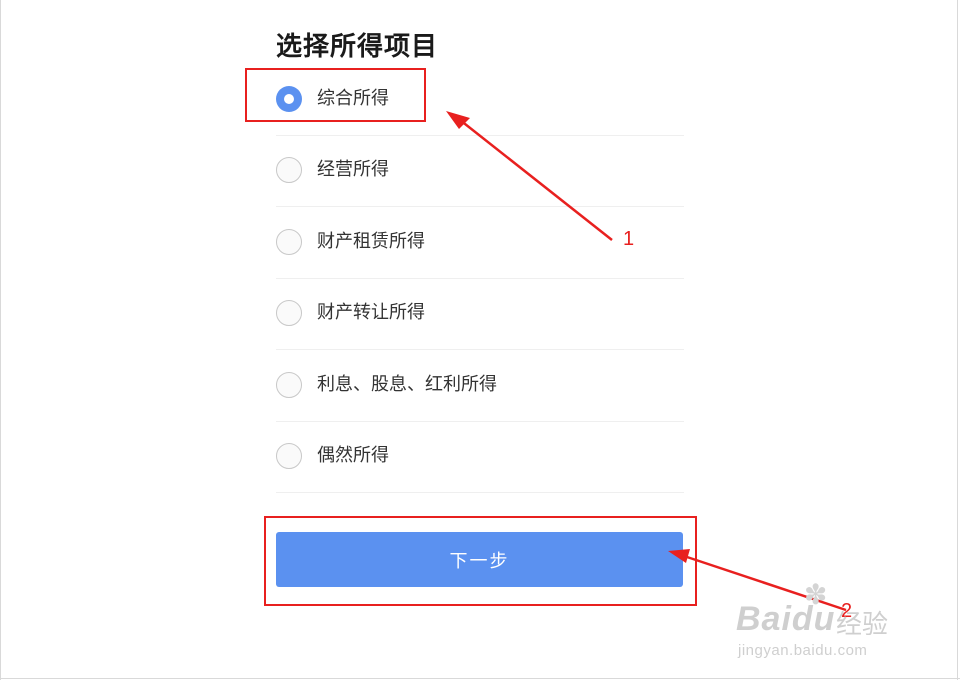 This screenshot has height=680, width=960. What do you see at coordinates (479, 559) in the screenshot?
I see `next-step-button: 下一步` at bounding box center [479, 559].